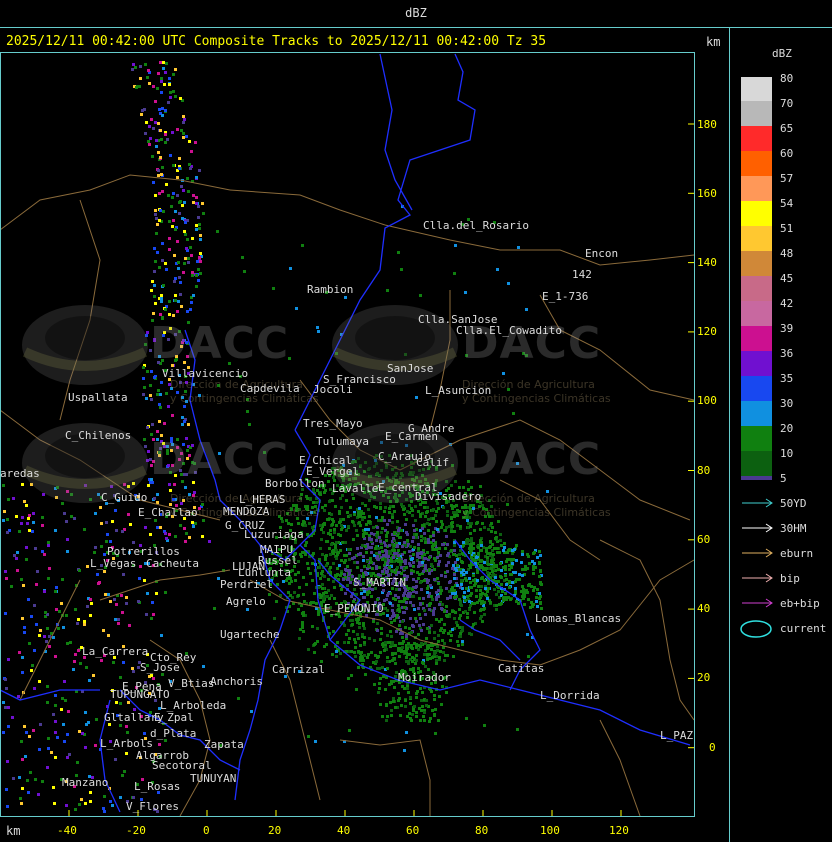  Describe the element at coordinates (602, 253) in the screenshot. I see `place-label: Encon` at that location.